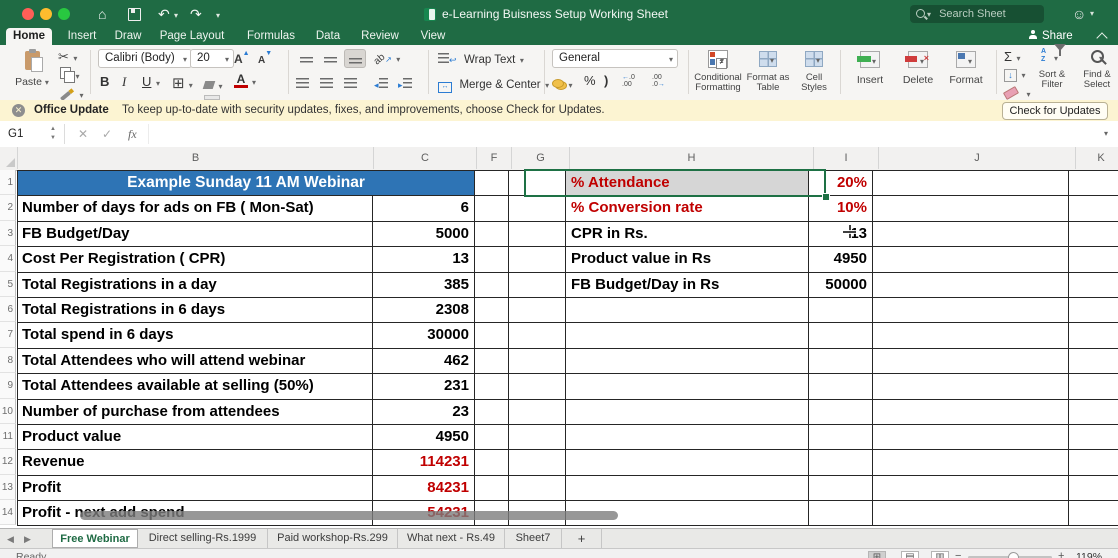  I want to click on cell-C6: 2308, so click(424, 310).